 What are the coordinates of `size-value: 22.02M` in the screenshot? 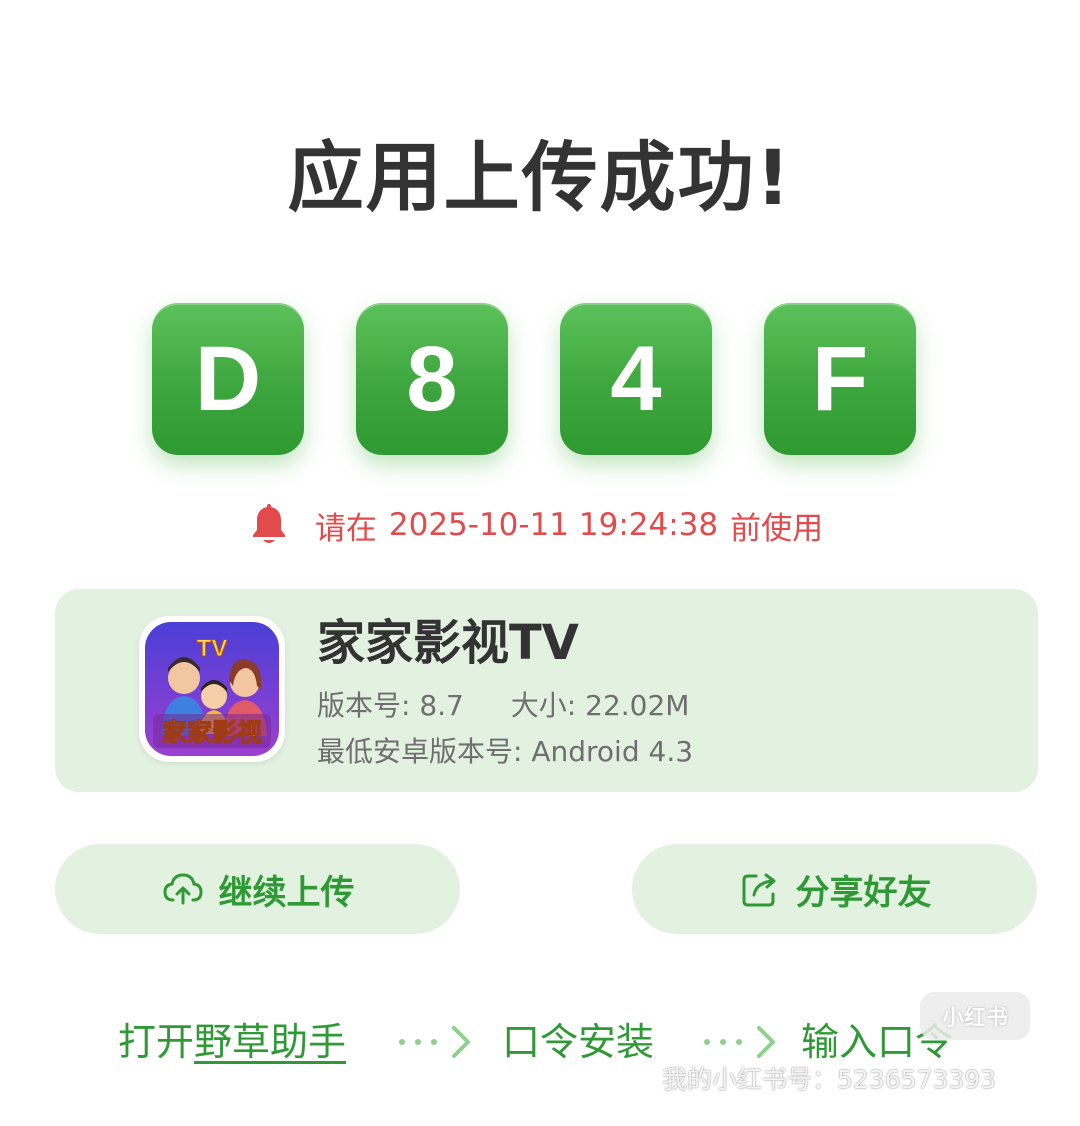 It's located at (637, 705).